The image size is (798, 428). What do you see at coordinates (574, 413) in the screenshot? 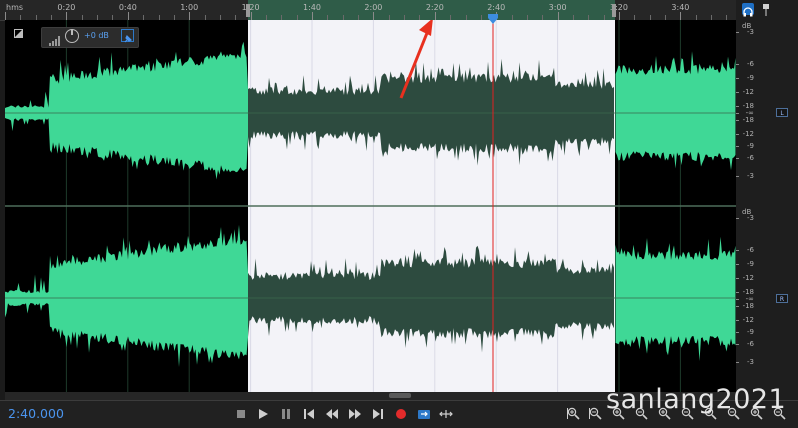
I see `zoom-in-amplitude-icon` at bounding box center [574, 413].